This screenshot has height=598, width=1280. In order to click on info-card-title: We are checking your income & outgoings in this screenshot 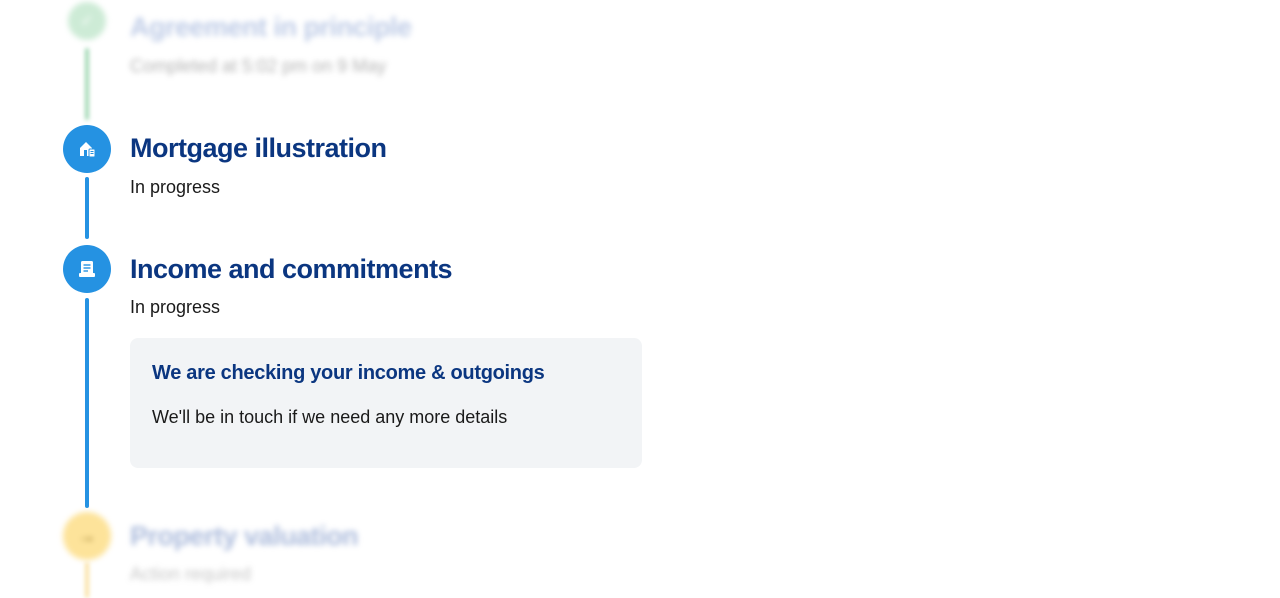, I will do `click(348, 373)`.